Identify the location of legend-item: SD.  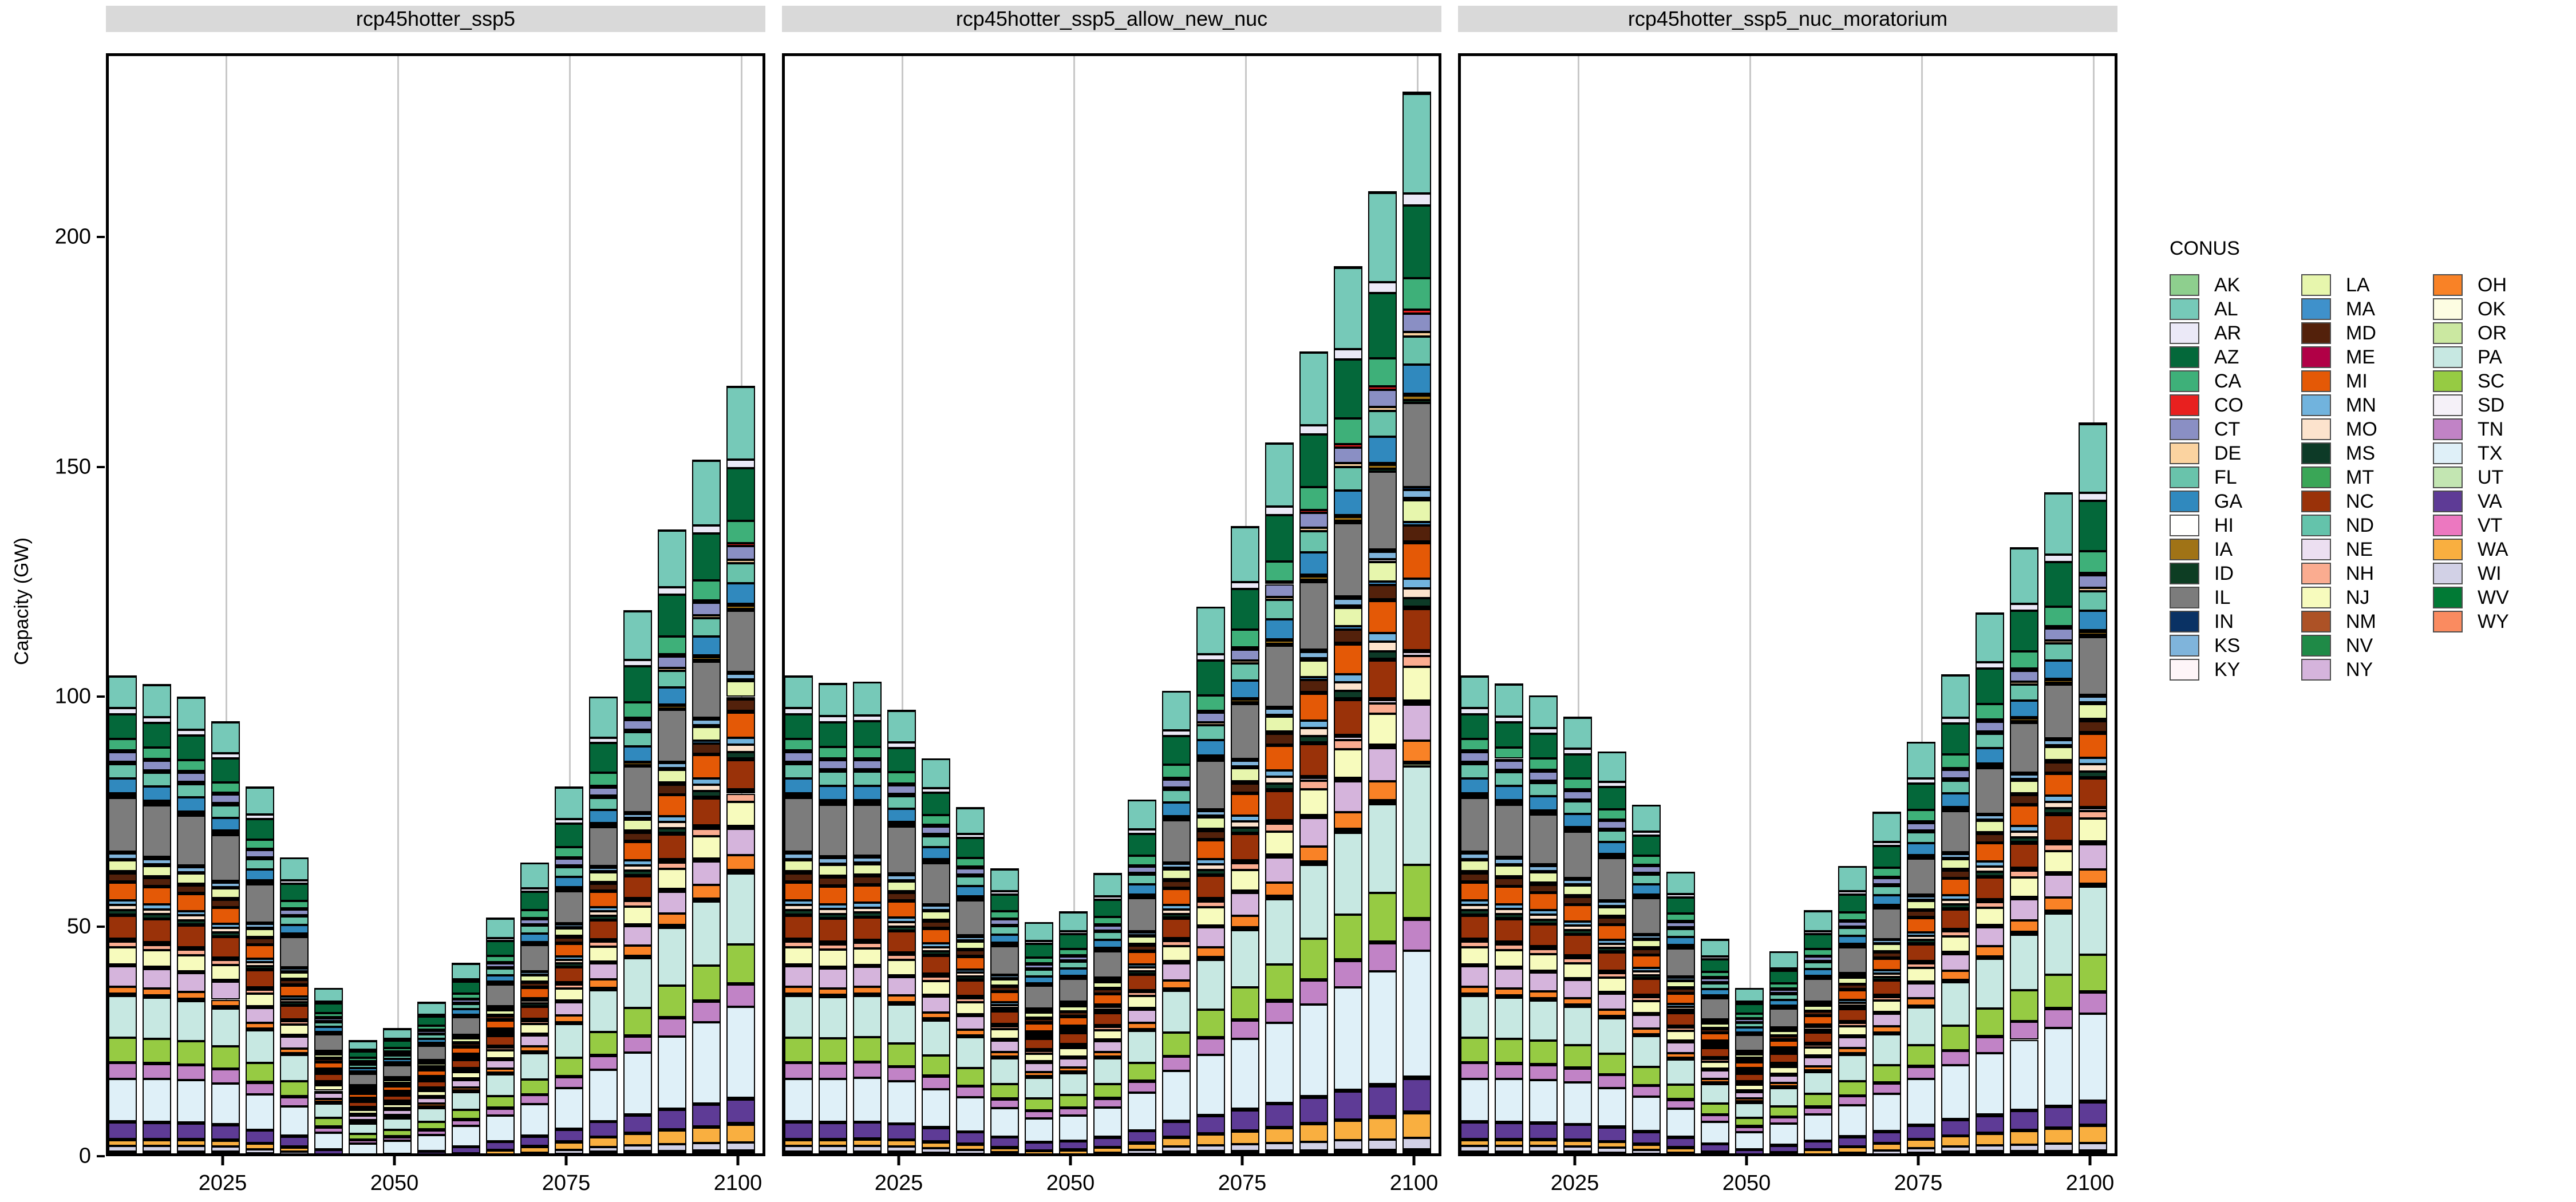
(2471, 405).